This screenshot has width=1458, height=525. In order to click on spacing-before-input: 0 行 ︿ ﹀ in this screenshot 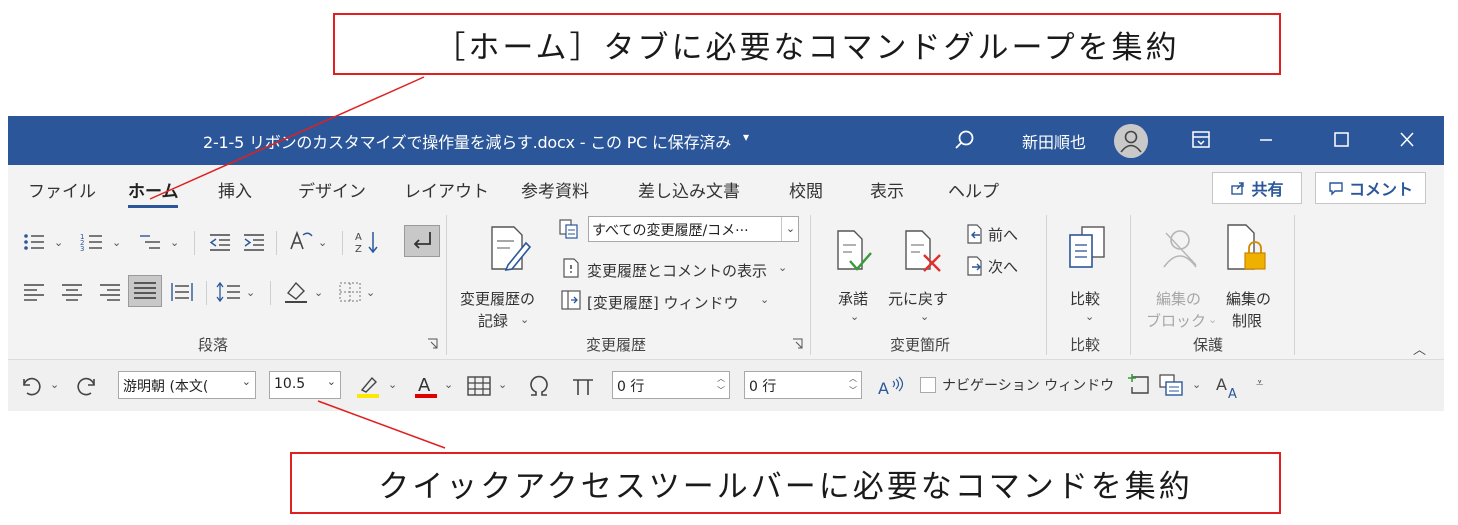, I will do `click(671, 385)`.